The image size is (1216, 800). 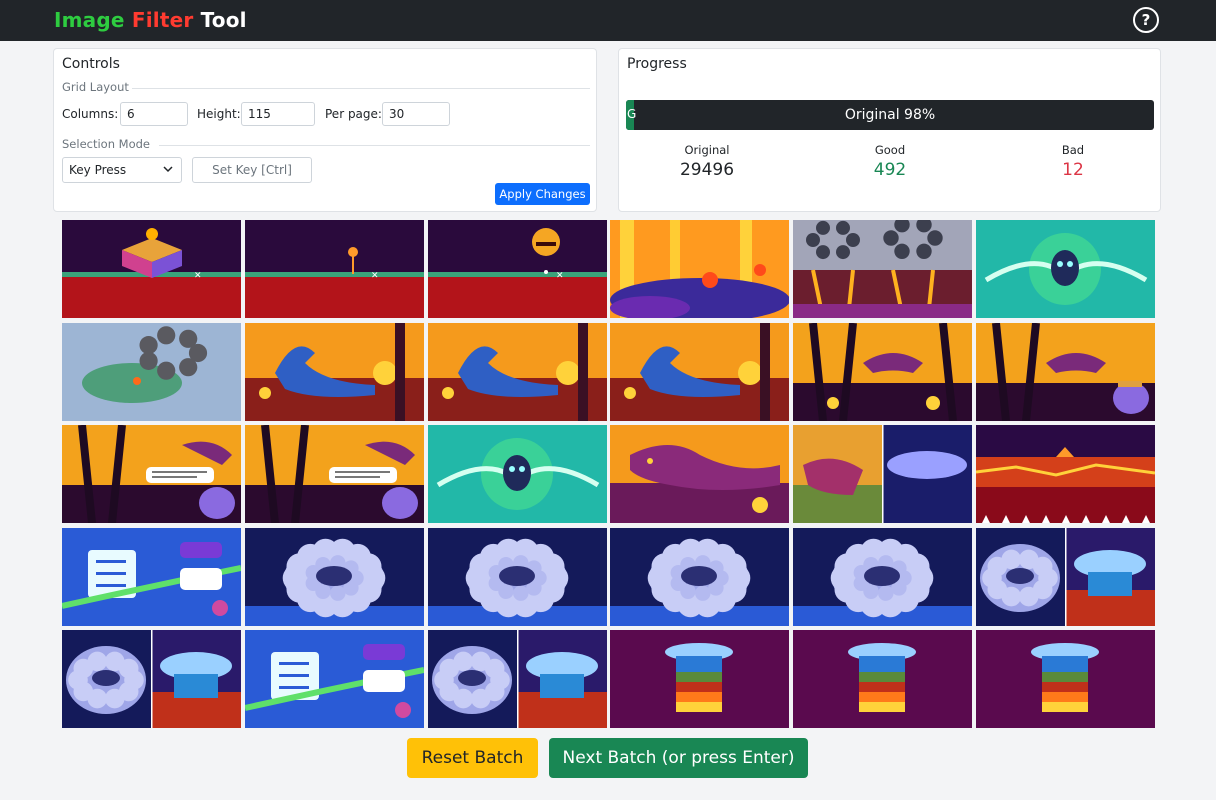 I want to click on columns-input: 6, so click(x=154, y=114).